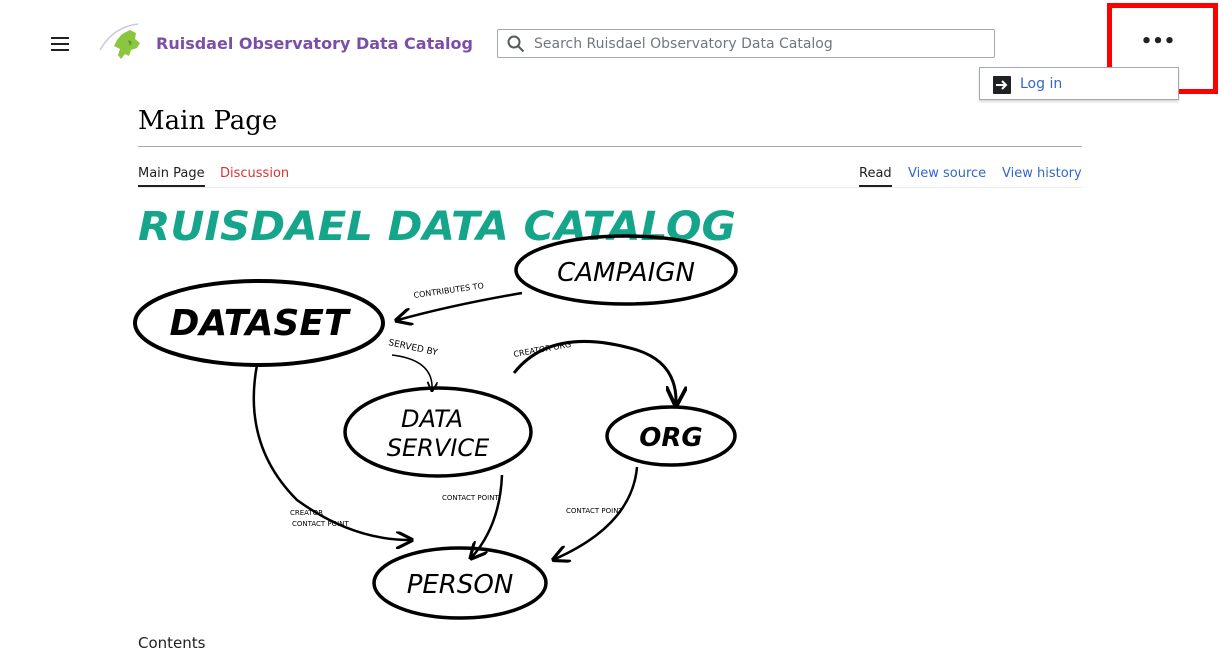 The image size is (1219, 653). I want to click on contents-heading: Contents, so click(172, 643).